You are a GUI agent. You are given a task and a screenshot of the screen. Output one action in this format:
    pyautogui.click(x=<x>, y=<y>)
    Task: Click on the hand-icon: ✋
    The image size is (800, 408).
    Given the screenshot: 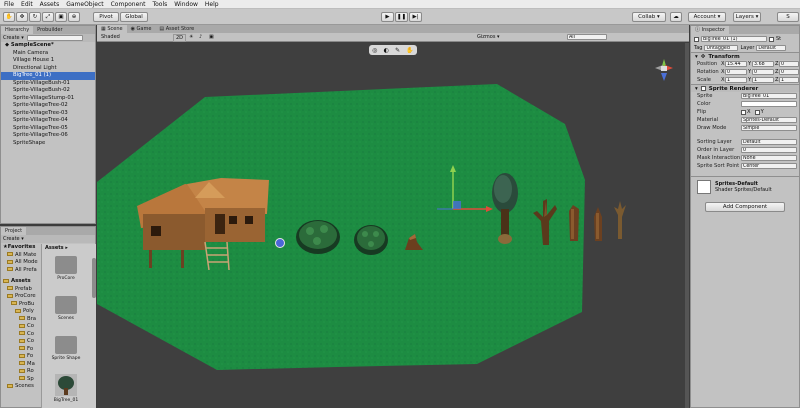 What is the action you would take?
    pyautogui.click(x=409, y=50)
    